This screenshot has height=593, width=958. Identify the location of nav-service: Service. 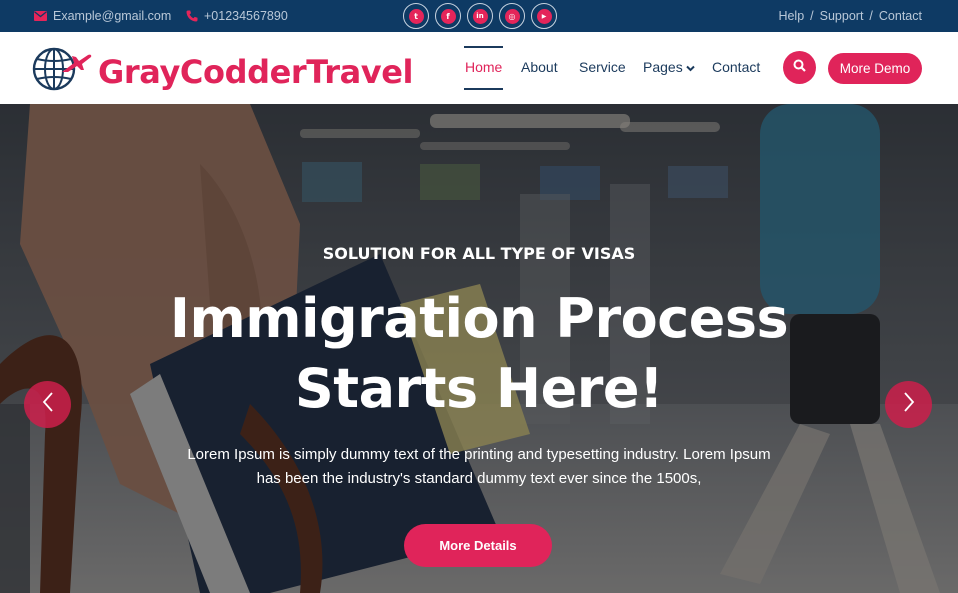
(602, 67).